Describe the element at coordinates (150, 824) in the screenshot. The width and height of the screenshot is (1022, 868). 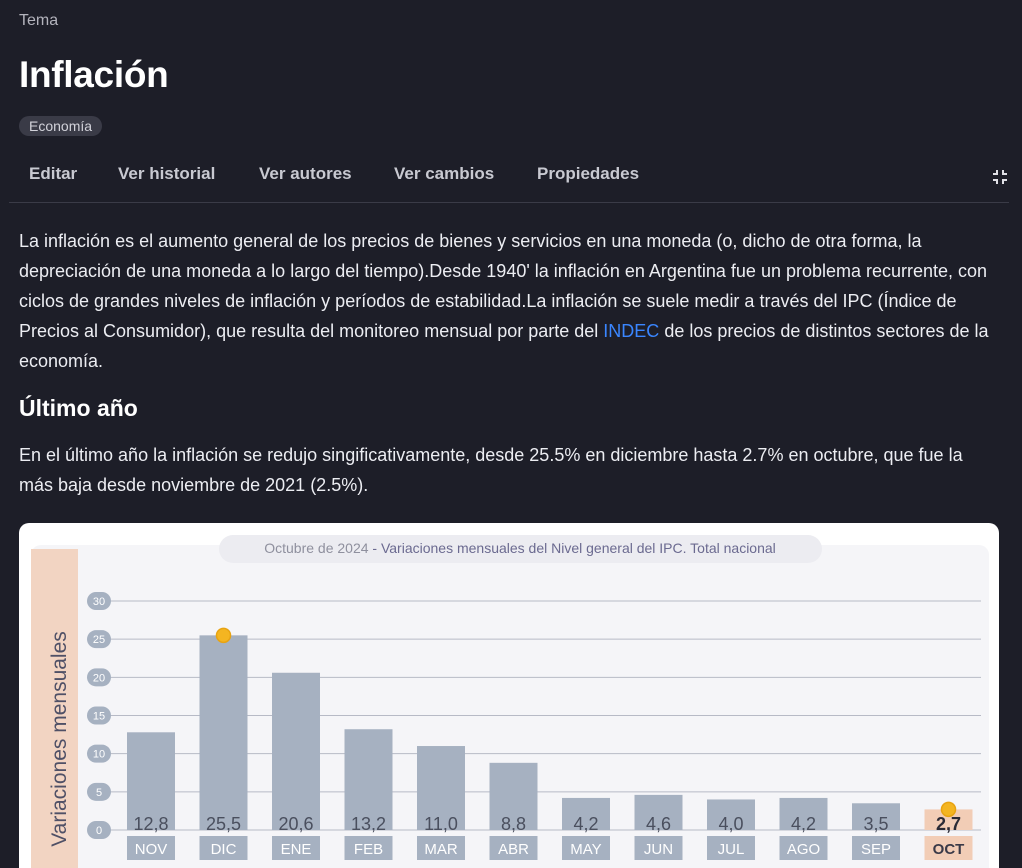
I see `value-label-nov: 12,8` at that location.